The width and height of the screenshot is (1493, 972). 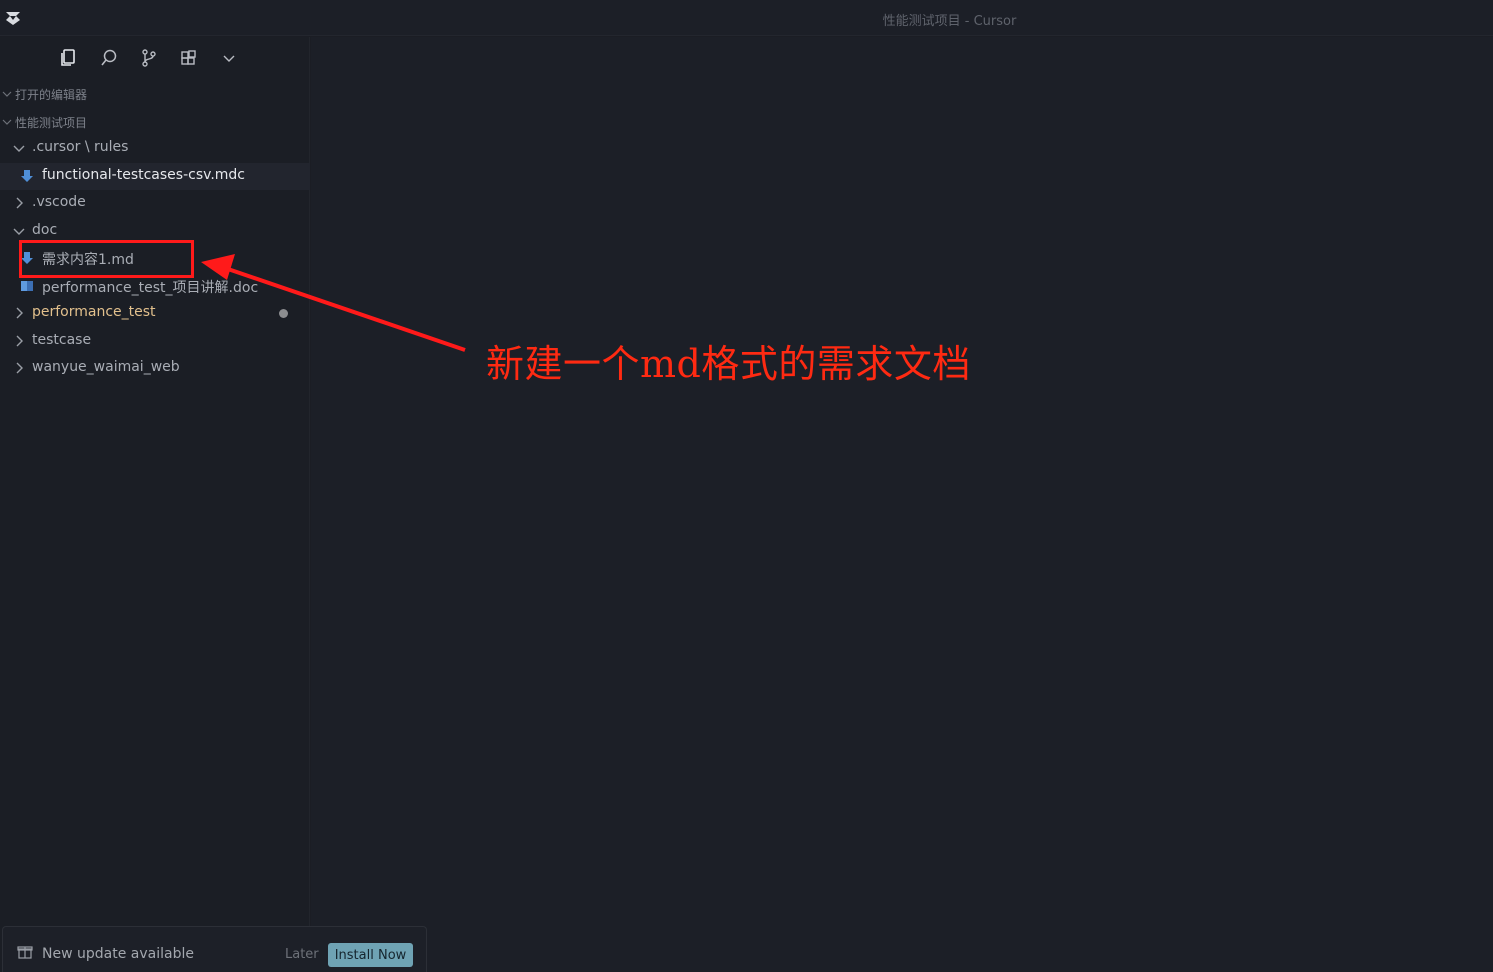 What do you see at coordinates (149, 58) in the screenshot?
I see `source-control-icon` at bounding box center [149, 58].